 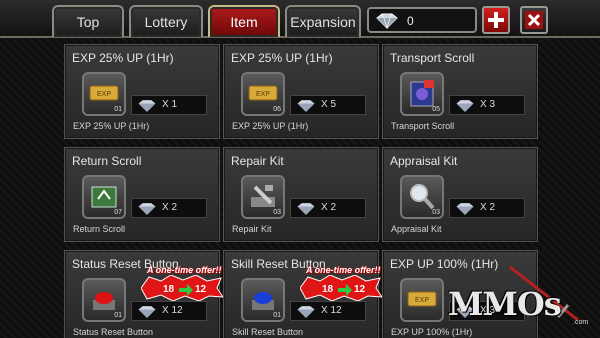 What do you see at coordinates (166, 21) in the screenshot?
I see `tab-lottery: Lottery` at bounding box center [166, 21].